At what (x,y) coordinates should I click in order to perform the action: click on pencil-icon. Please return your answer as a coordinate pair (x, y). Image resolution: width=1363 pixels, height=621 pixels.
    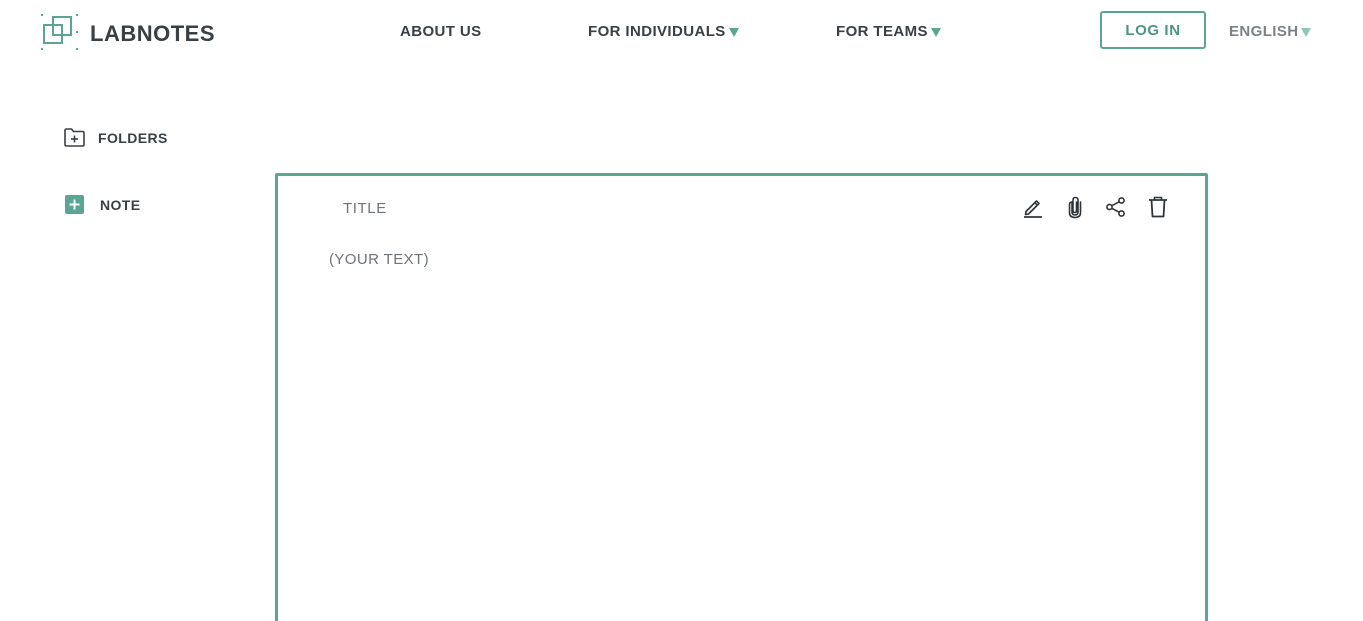
    Looking at the image, I should click on (1033, 209).